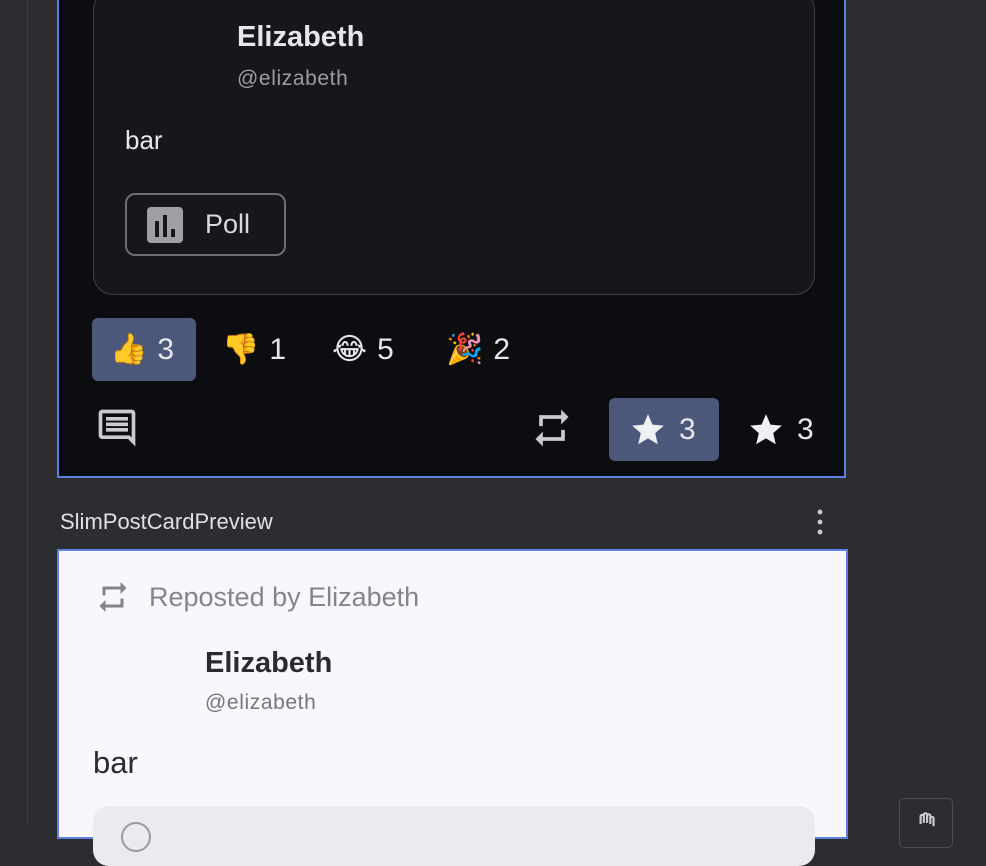 This screenshot has height=866, width=986. Describe the element at coordinates (350, 349) in the screenshot. I see `laughing-emoji: 😂` at that location.